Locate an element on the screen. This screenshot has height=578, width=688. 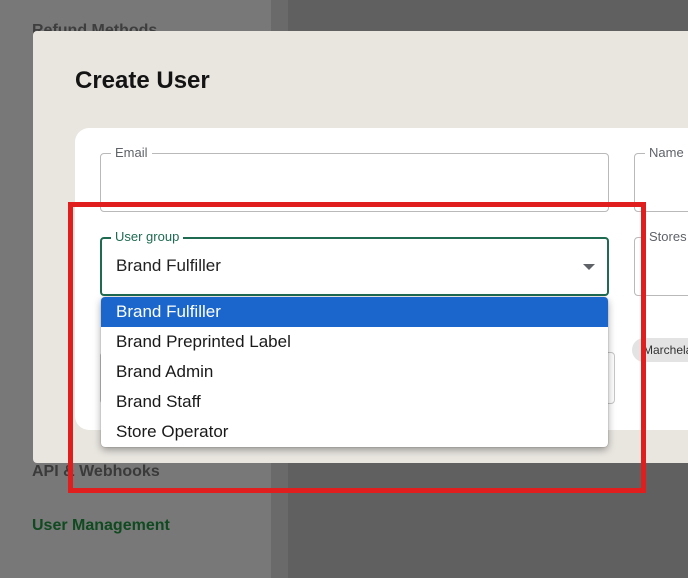
email-label: Email is located at coordinates (131, 153).